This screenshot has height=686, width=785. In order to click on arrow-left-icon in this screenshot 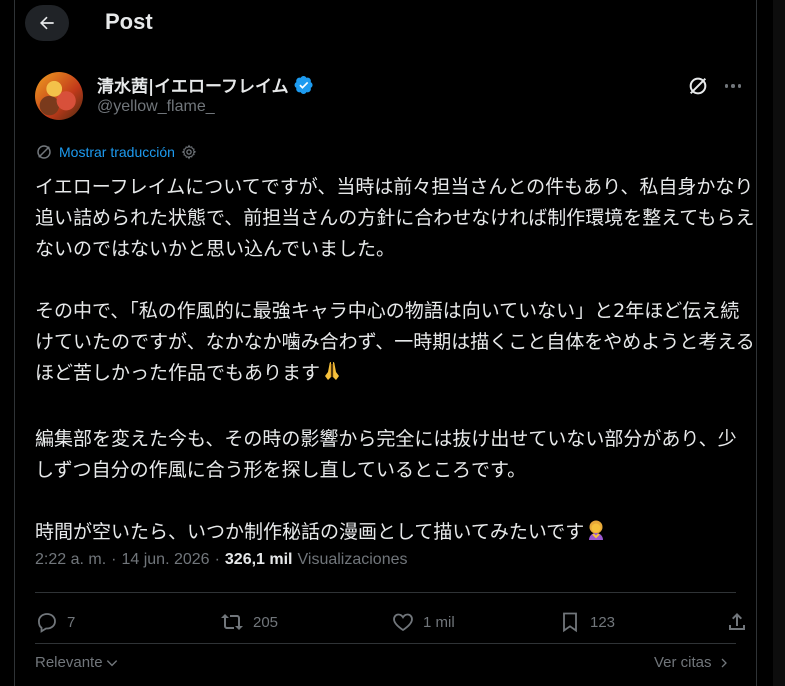, I will do `click(47, 23)`.